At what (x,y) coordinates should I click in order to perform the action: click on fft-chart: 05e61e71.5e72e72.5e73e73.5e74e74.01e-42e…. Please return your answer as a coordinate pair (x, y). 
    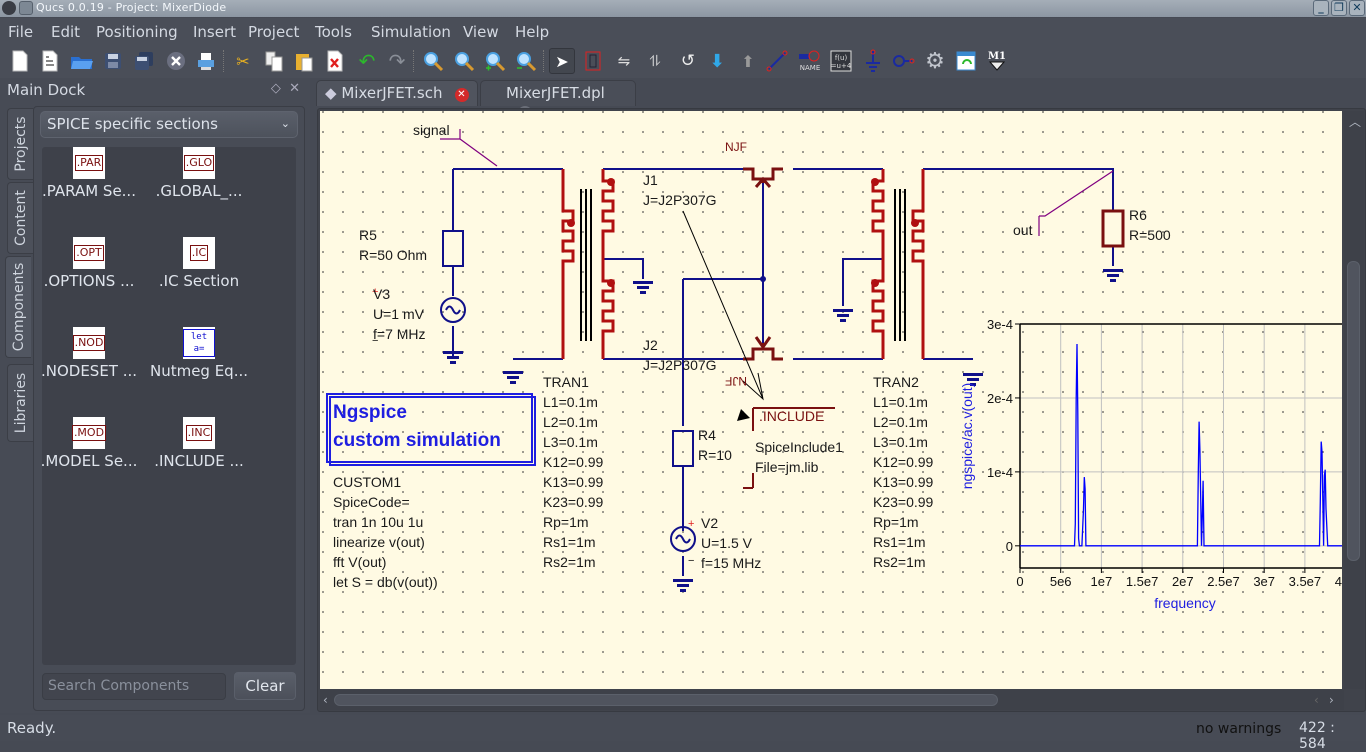
    Looking at the image, I should click on (1146, 471).